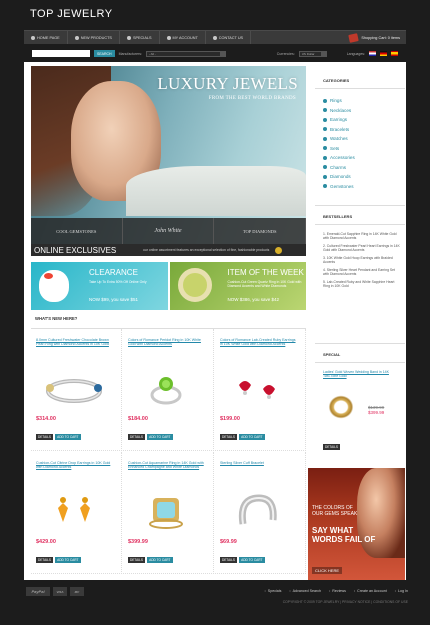 This screenshot has height=625, width=430. I want to click on home-icon, so click(33, 37).